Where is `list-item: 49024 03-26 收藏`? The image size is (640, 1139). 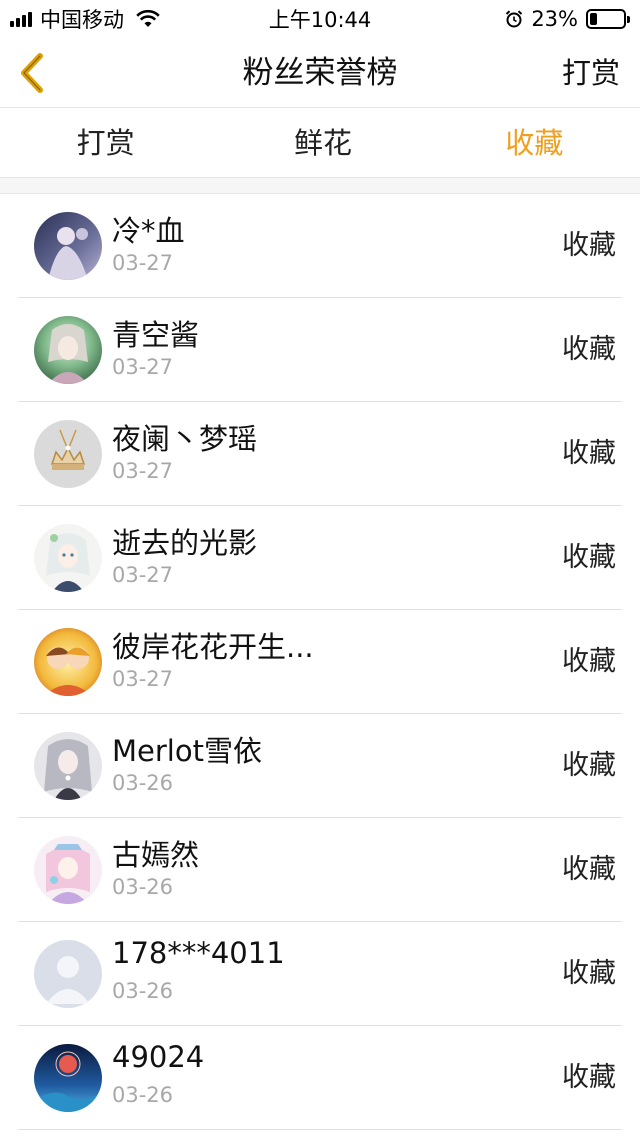
list-item: 49024 03-26 收藏 is located at coordinates (320, 1078).